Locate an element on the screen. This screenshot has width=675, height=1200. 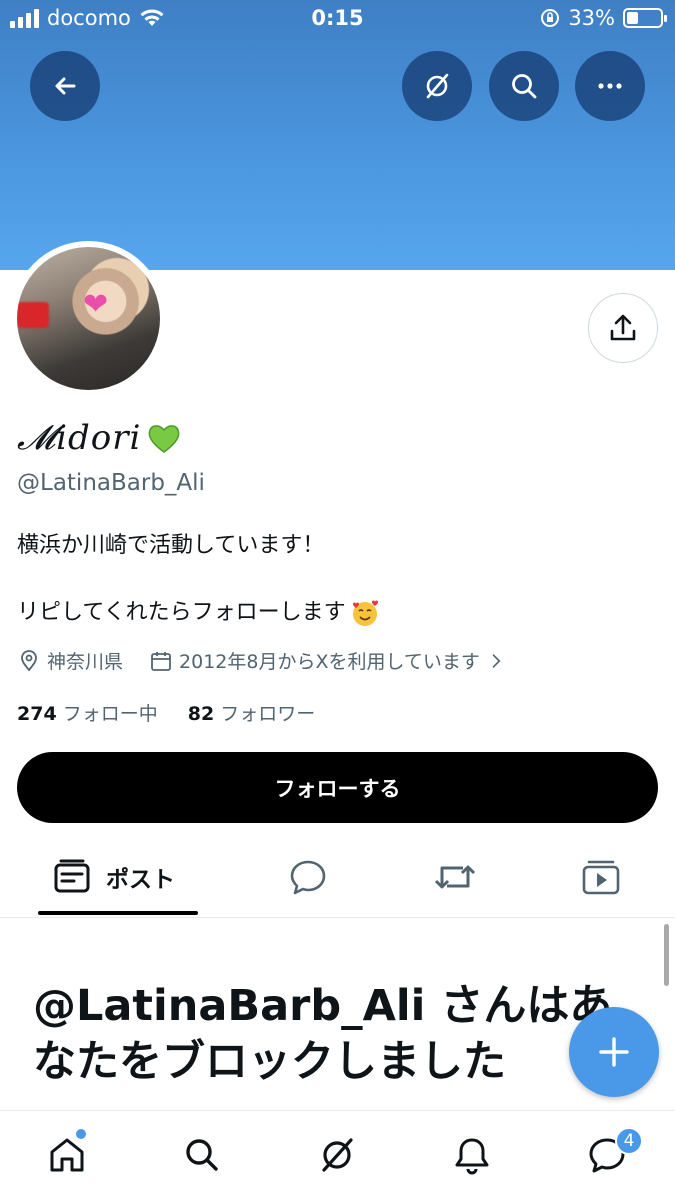
avatar: ❤ is located at coordinates (88, 318).